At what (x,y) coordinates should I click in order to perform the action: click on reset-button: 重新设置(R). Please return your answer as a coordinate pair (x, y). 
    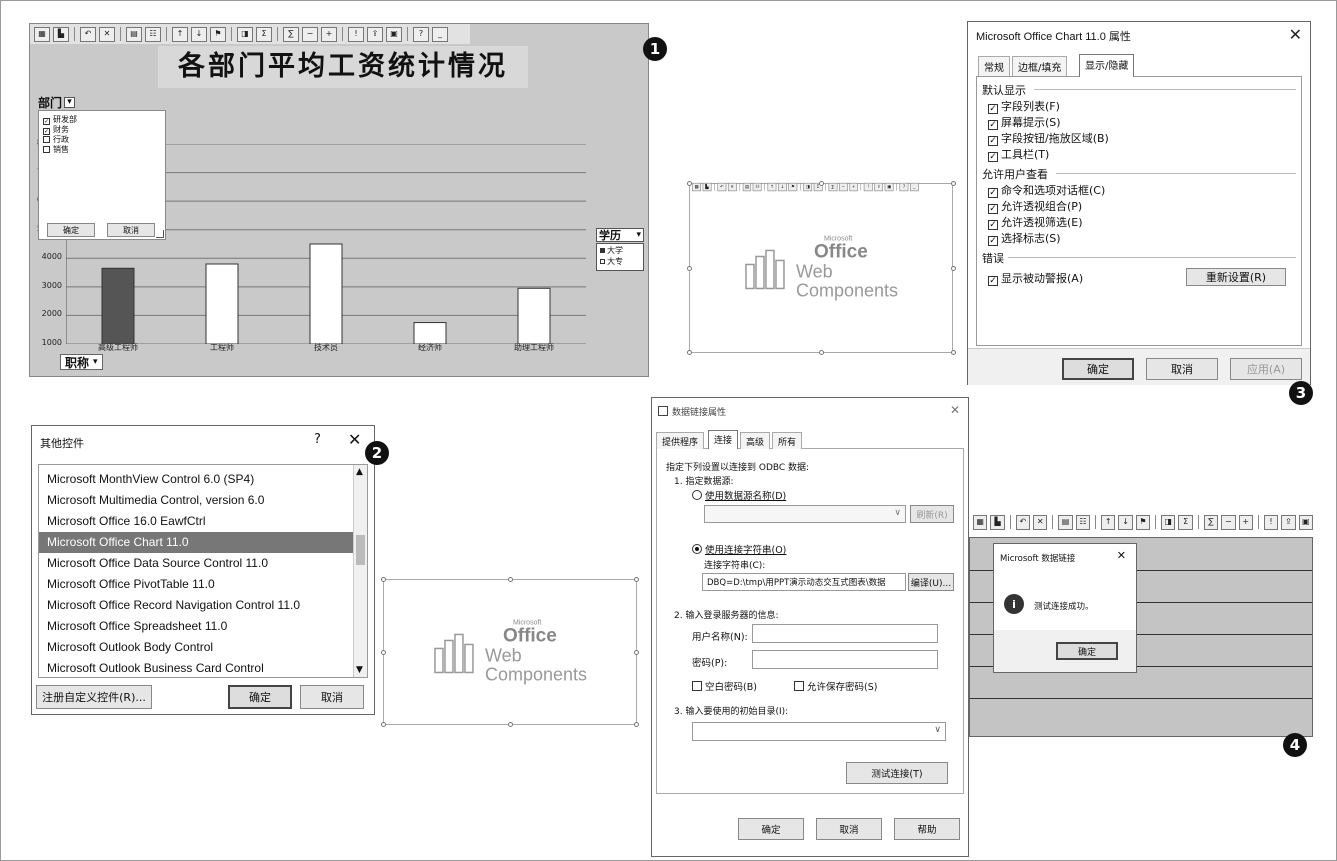
    Looking at the image, I should click on (1236, 277).